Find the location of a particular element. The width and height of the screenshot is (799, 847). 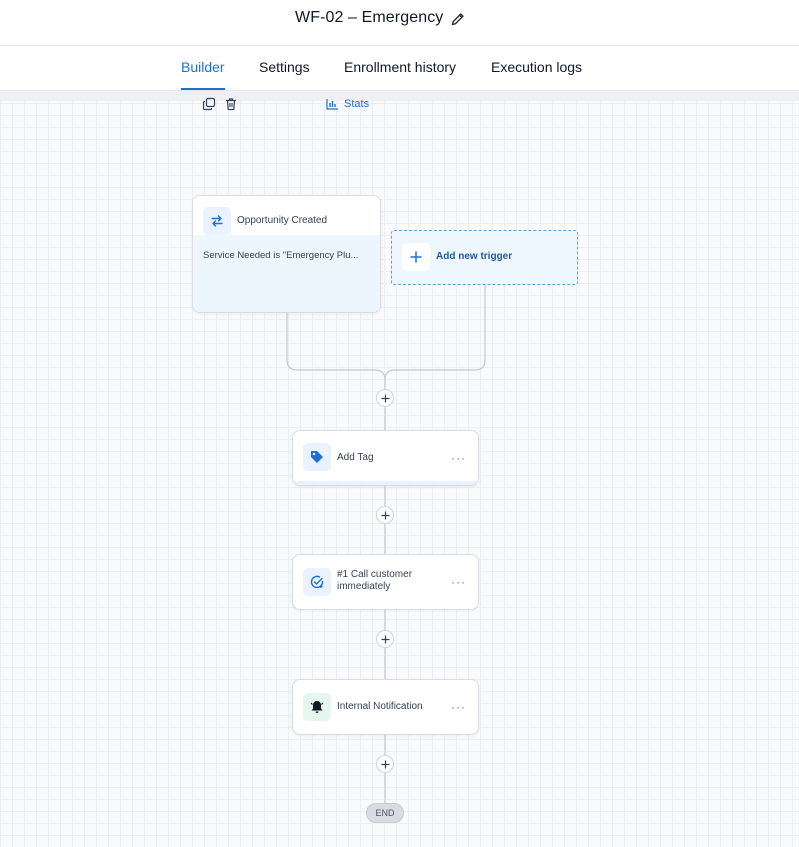

task-check-icon is located at coordinates (317, 582).